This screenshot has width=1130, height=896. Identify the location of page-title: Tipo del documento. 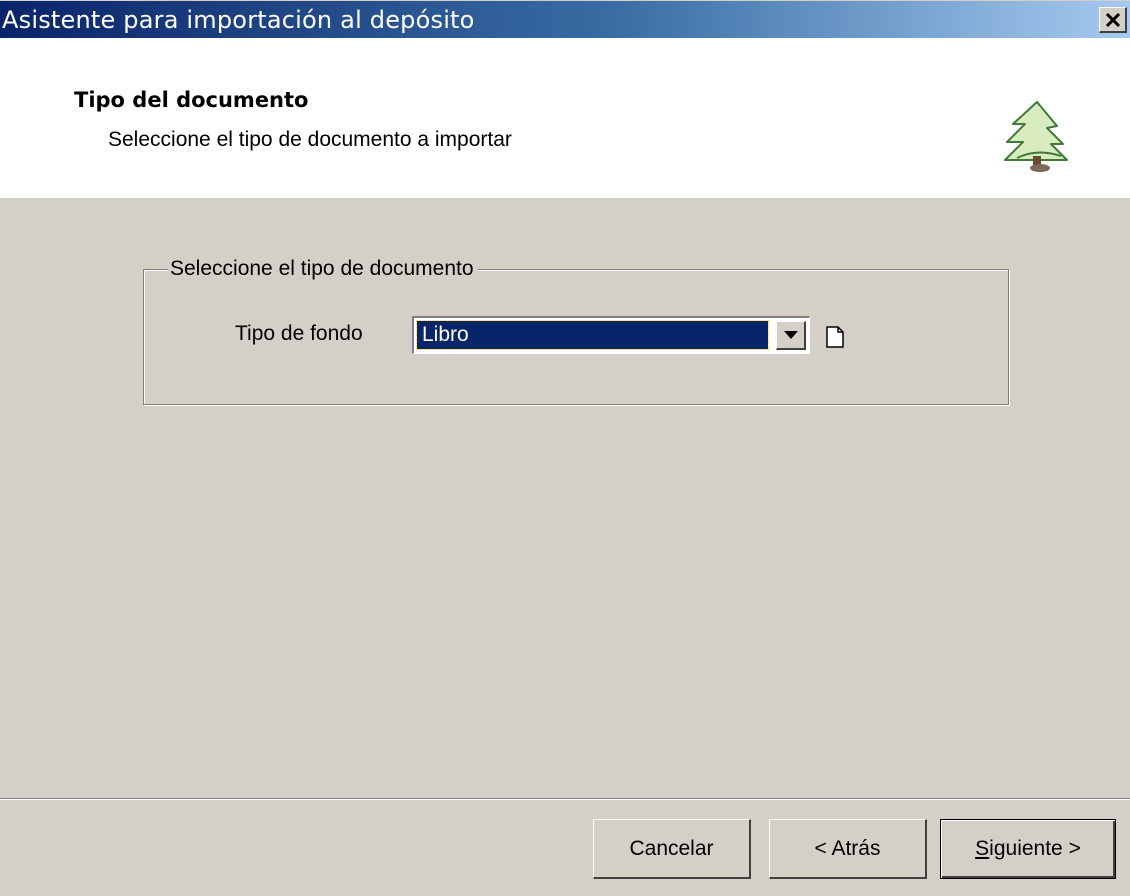
(191, 100).